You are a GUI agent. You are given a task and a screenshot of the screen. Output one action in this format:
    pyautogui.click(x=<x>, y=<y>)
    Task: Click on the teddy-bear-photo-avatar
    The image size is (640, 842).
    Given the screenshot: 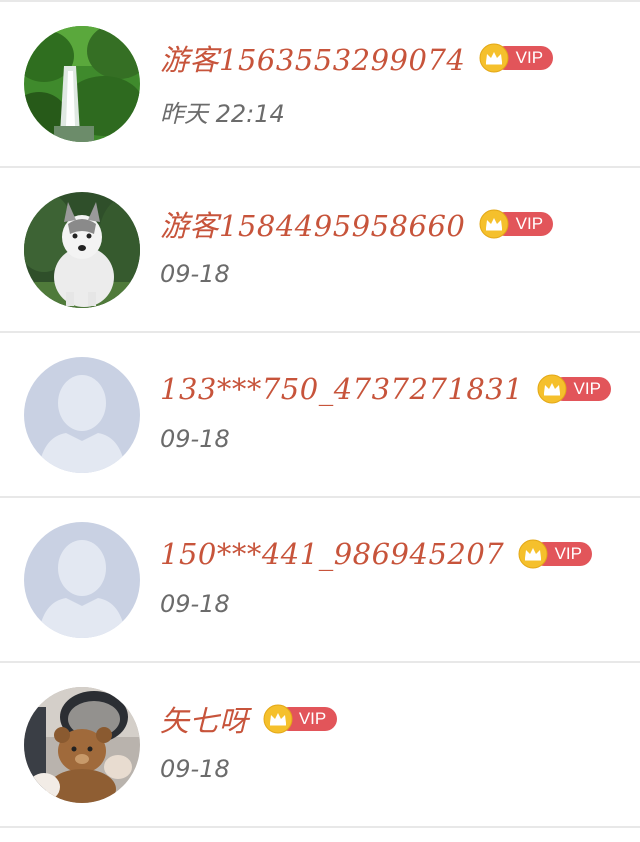 What is the action you would take?
    pyautogui.click(x=82, y=745)
    